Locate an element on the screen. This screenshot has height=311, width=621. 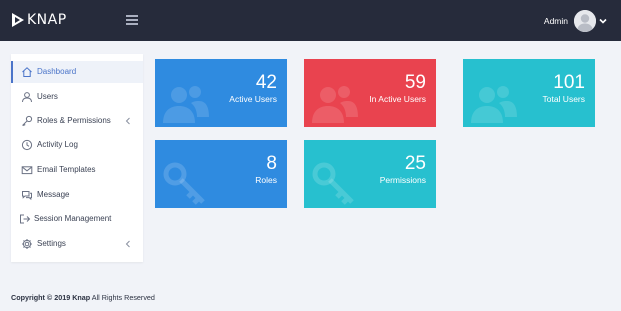
stat-card-inactive-users: 59 In Active Users is located at coordinates (370, 93).